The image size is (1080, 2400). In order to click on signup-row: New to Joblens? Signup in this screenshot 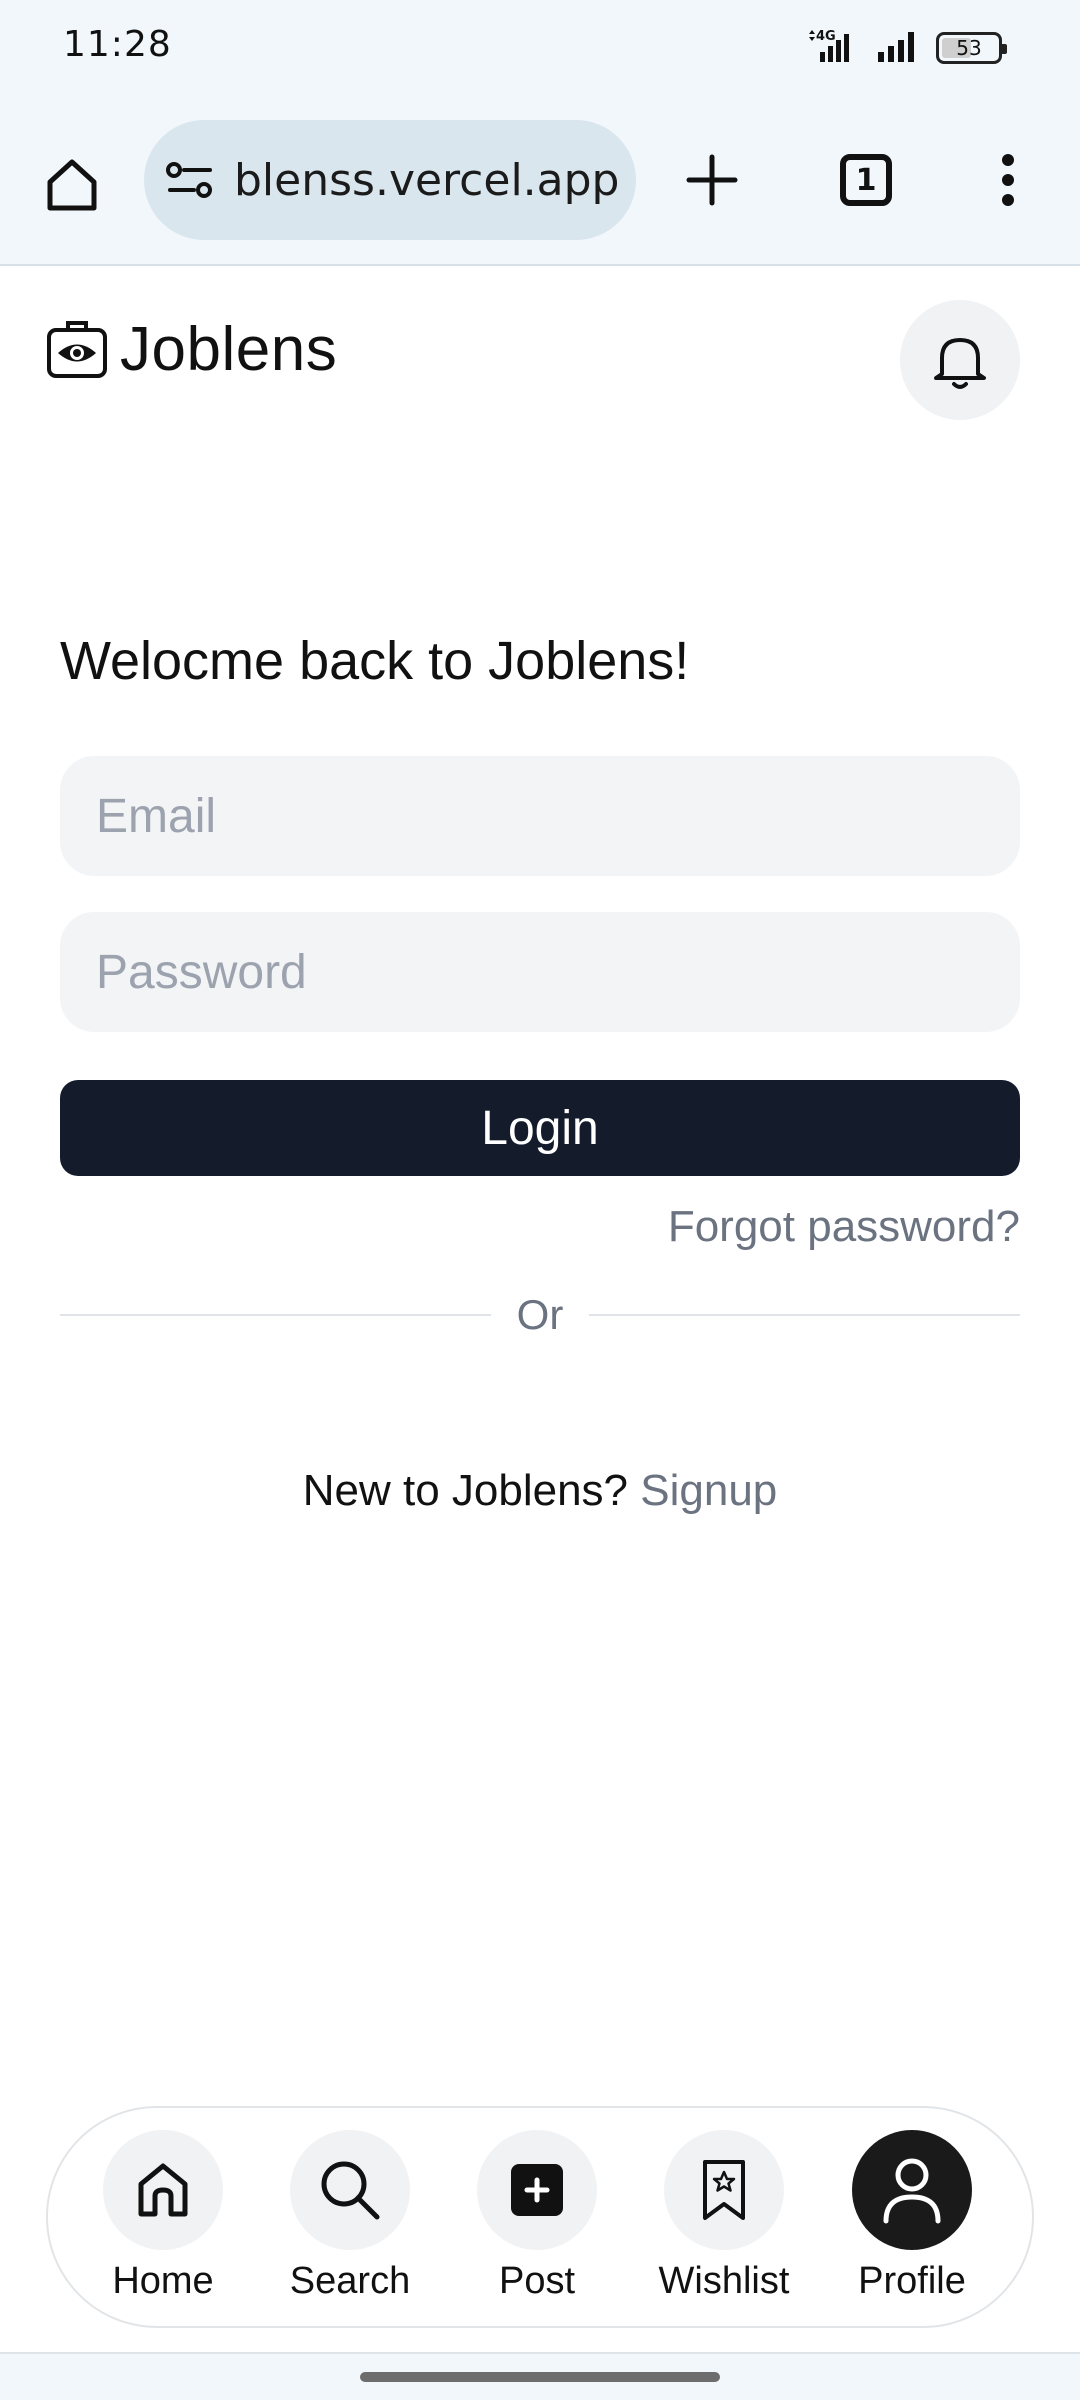, I will do `click(540, 1491)`.